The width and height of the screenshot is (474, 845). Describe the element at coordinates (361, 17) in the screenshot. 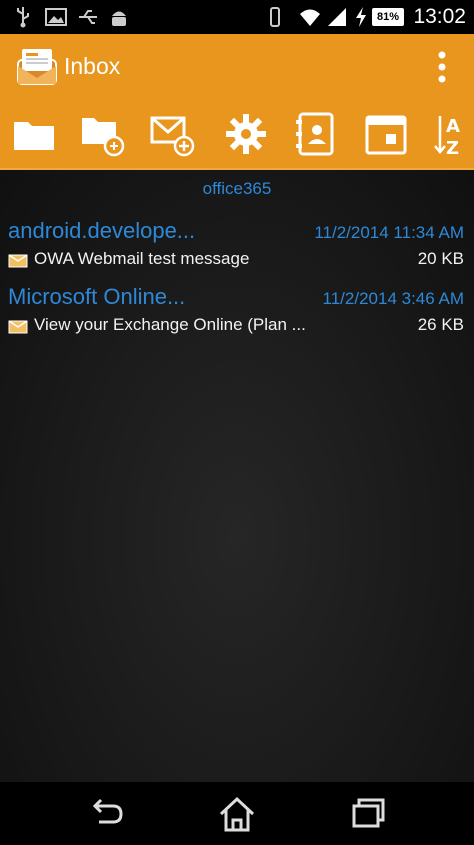

I see `charging-icon` at that location.